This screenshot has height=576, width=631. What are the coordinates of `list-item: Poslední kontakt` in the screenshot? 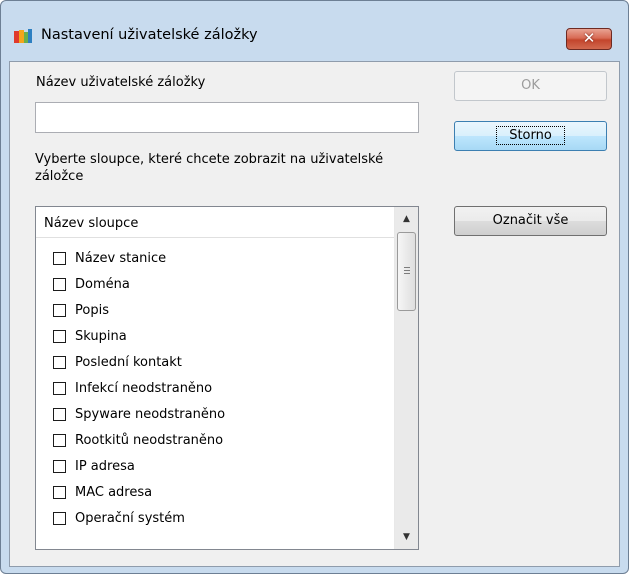 It's located at (215, 364).